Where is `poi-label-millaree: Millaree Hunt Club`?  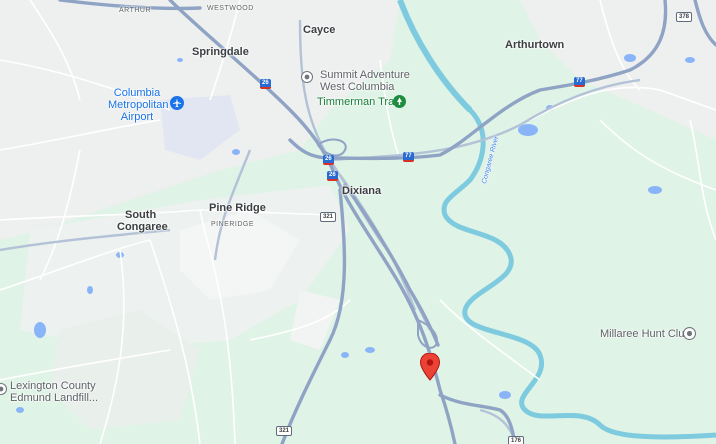
poi-label-millaree: Millaree Hunt Club is located at coordinates (645, 334).